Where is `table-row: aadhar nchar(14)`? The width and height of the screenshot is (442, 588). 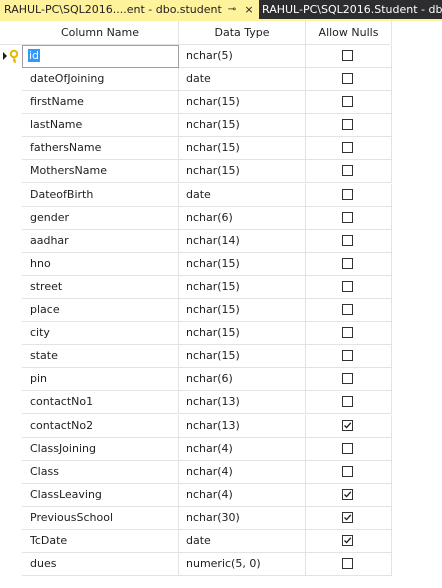 table-row: aadhar nchar(14) is located at coordinates (221, 241).